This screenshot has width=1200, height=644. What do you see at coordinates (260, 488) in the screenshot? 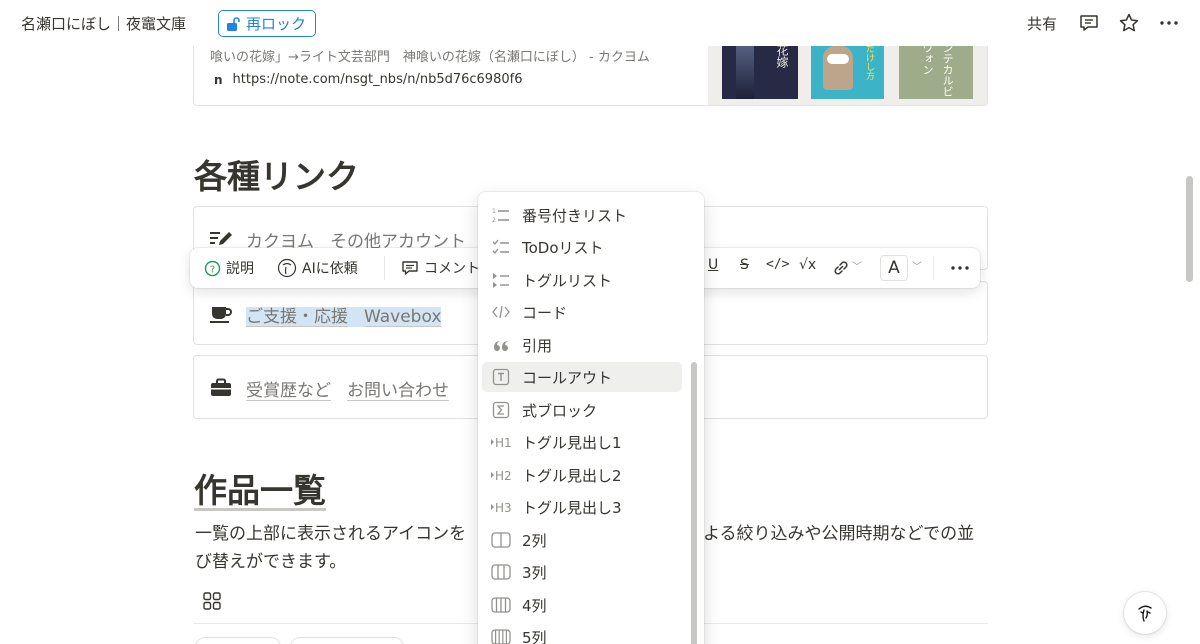
I see `works-heading: 作品一覧` at bounding box center [260, 488].